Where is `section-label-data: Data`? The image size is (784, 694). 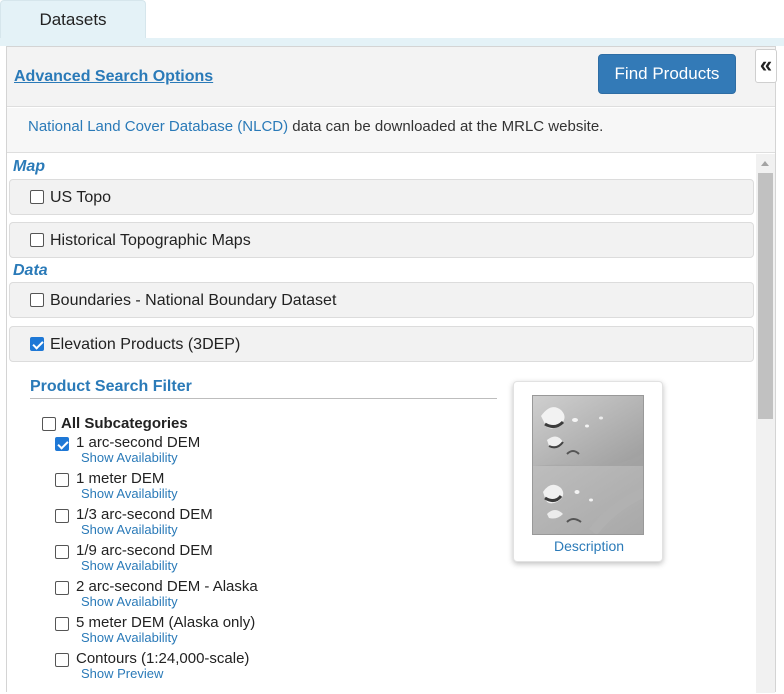 section-label-data: Data is located at coordinates (30, 270).